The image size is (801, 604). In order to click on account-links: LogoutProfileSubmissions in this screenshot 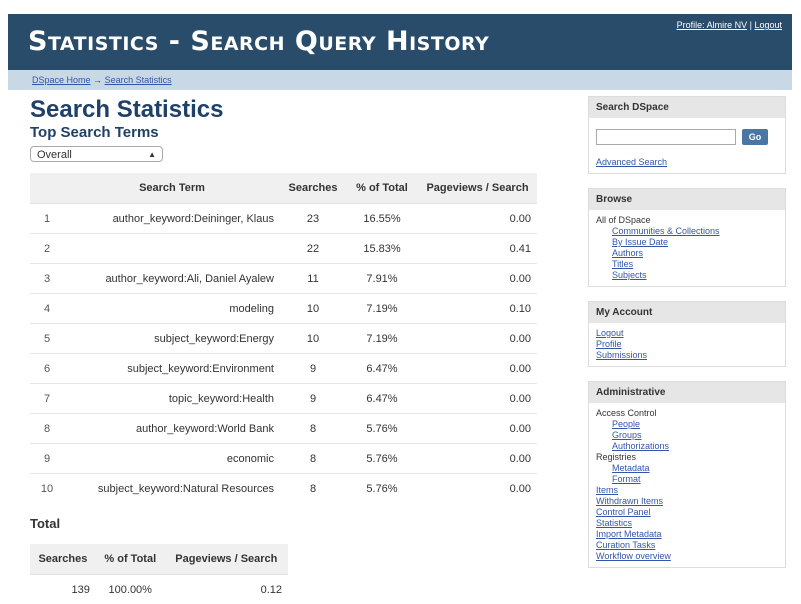, I will do `click(687, 344)`.